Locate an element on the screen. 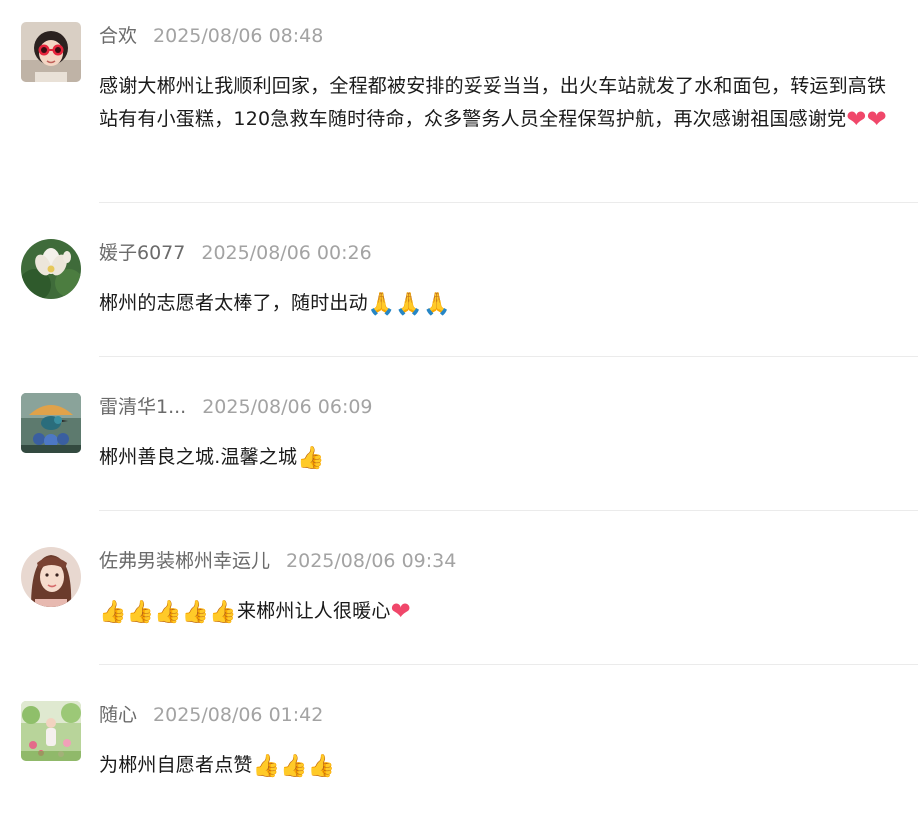  lotus-avatar is located at coordinates (51, 269).